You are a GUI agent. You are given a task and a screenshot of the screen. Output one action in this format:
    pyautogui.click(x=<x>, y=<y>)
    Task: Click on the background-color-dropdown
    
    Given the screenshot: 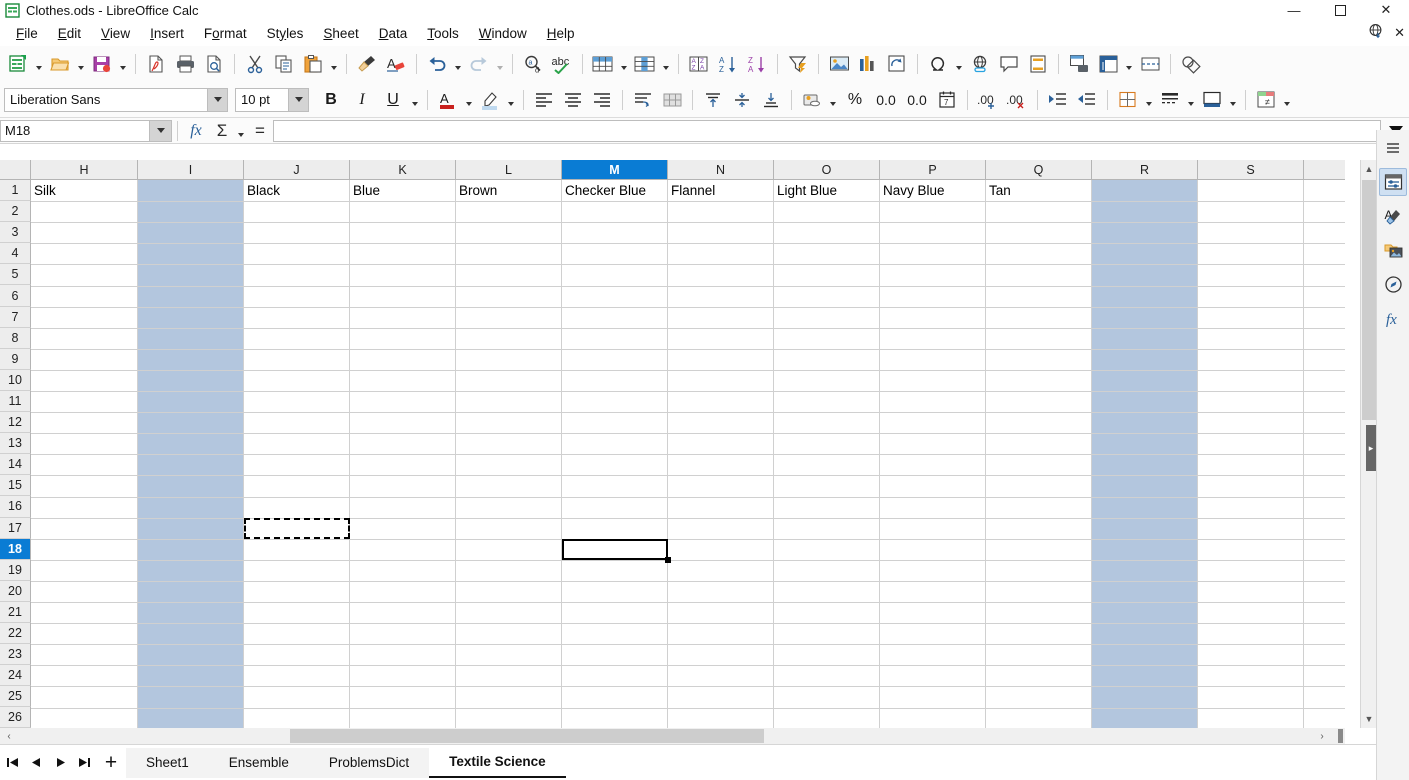 What is the action you would take?
    pyautogui.click(x=1233, y=100)
    